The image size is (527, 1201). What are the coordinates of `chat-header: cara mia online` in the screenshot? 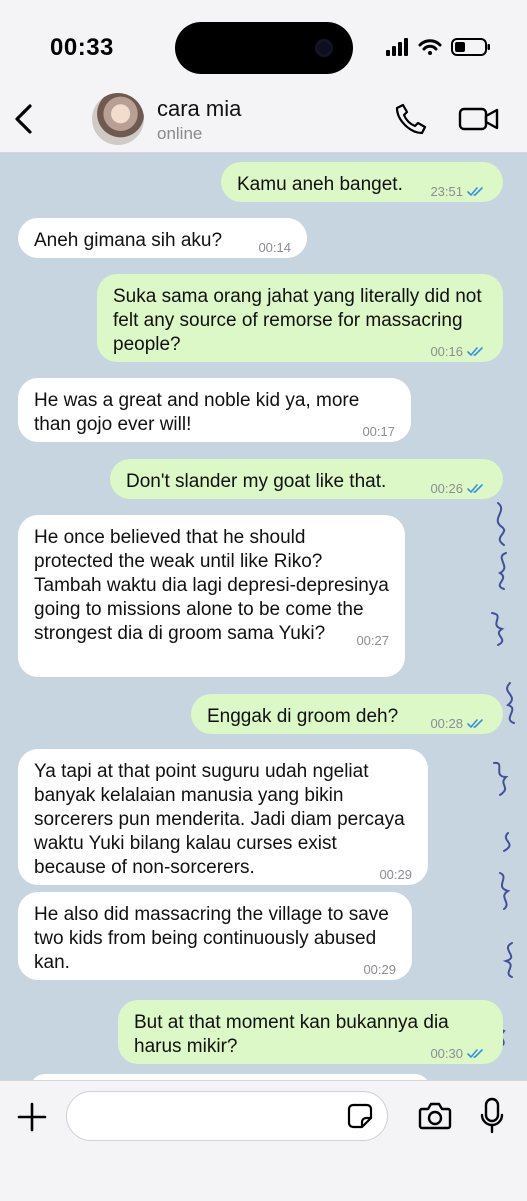 It's located at (263, 121).